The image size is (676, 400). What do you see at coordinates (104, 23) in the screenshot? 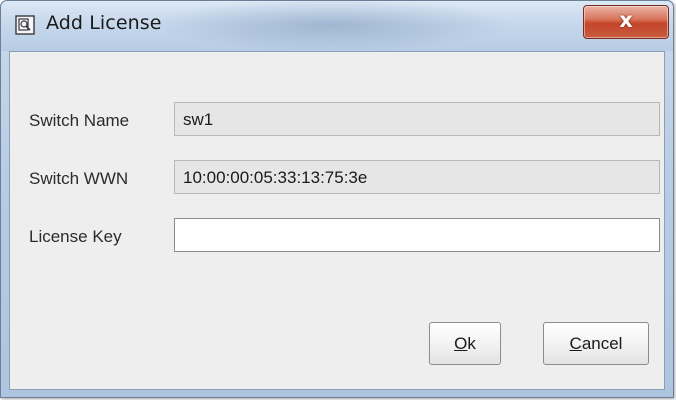
I see `window-title: Add License` at bounding box center [104, 23].